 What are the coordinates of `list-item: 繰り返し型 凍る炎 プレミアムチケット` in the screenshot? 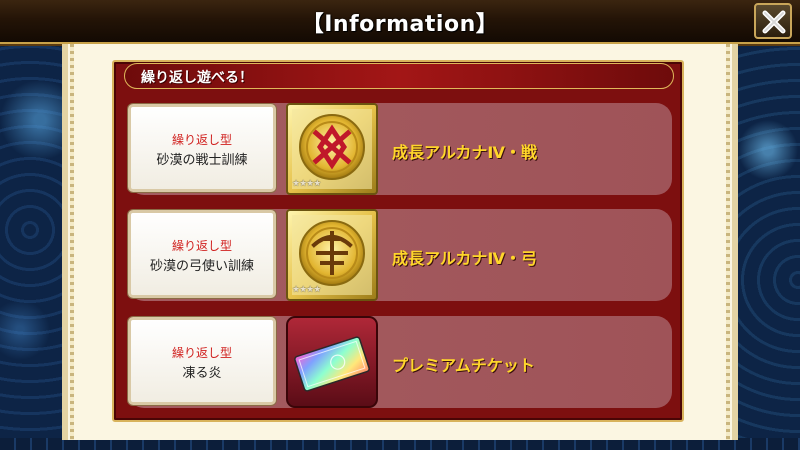 It's located at (400, 362).